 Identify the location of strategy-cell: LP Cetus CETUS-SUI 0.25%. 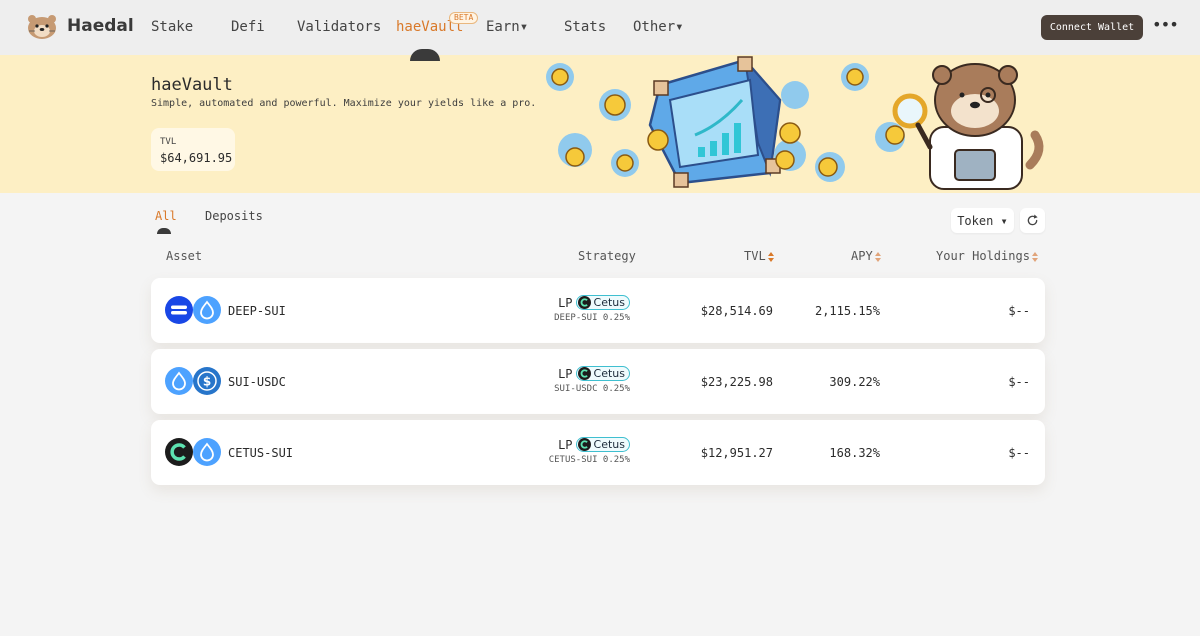
(589, 451).